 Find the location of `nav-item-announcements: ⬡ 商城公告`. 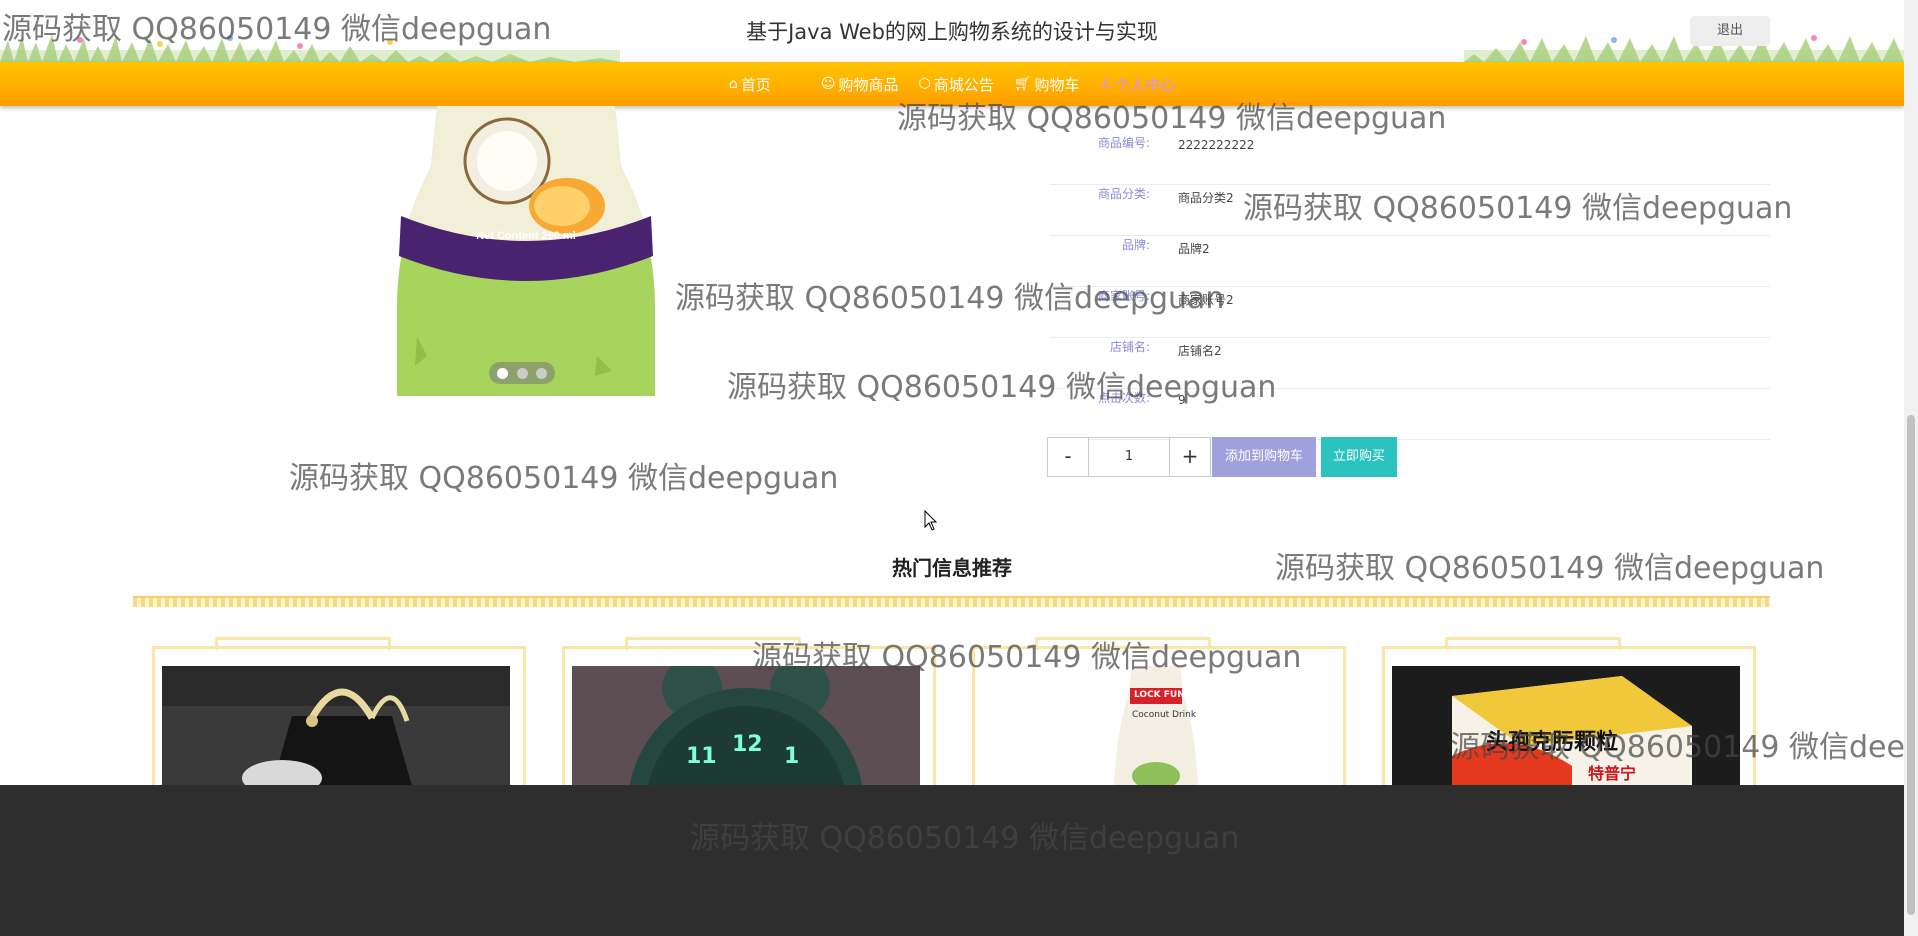

nav-item-announcements: ⬡ 商城公告 is located at coordinates (955, 84).